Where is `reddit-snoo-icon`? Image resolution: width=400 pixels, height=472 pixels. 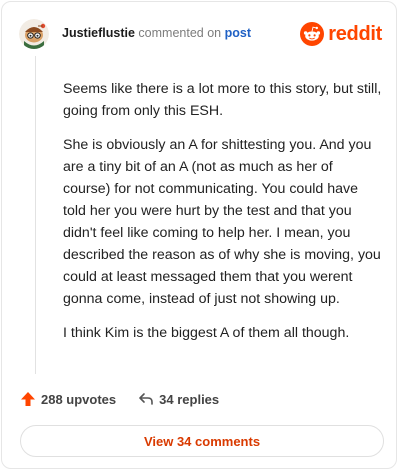
reddit-snoo-icon is located at coordinates (312, 34).